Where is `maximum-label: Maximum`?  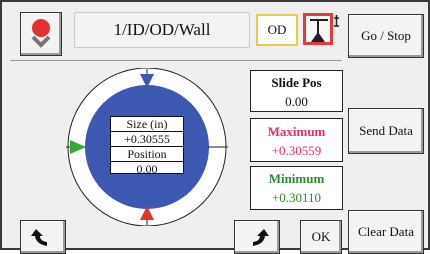 maximum-label: Maximum is located at coordinates (296, 131).